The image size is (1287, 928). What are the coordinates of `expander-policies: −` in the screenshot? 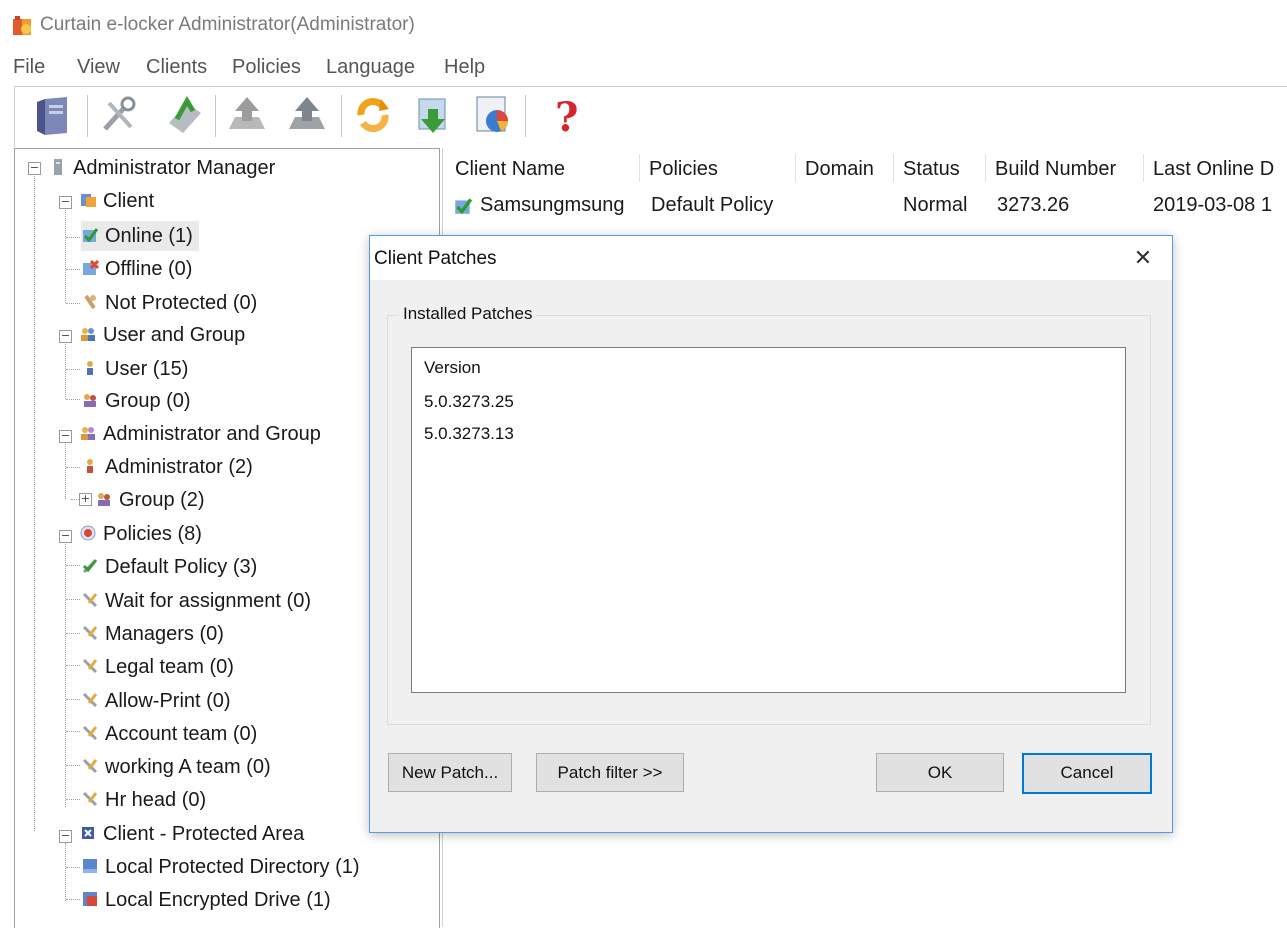 It's located at (65, 536).